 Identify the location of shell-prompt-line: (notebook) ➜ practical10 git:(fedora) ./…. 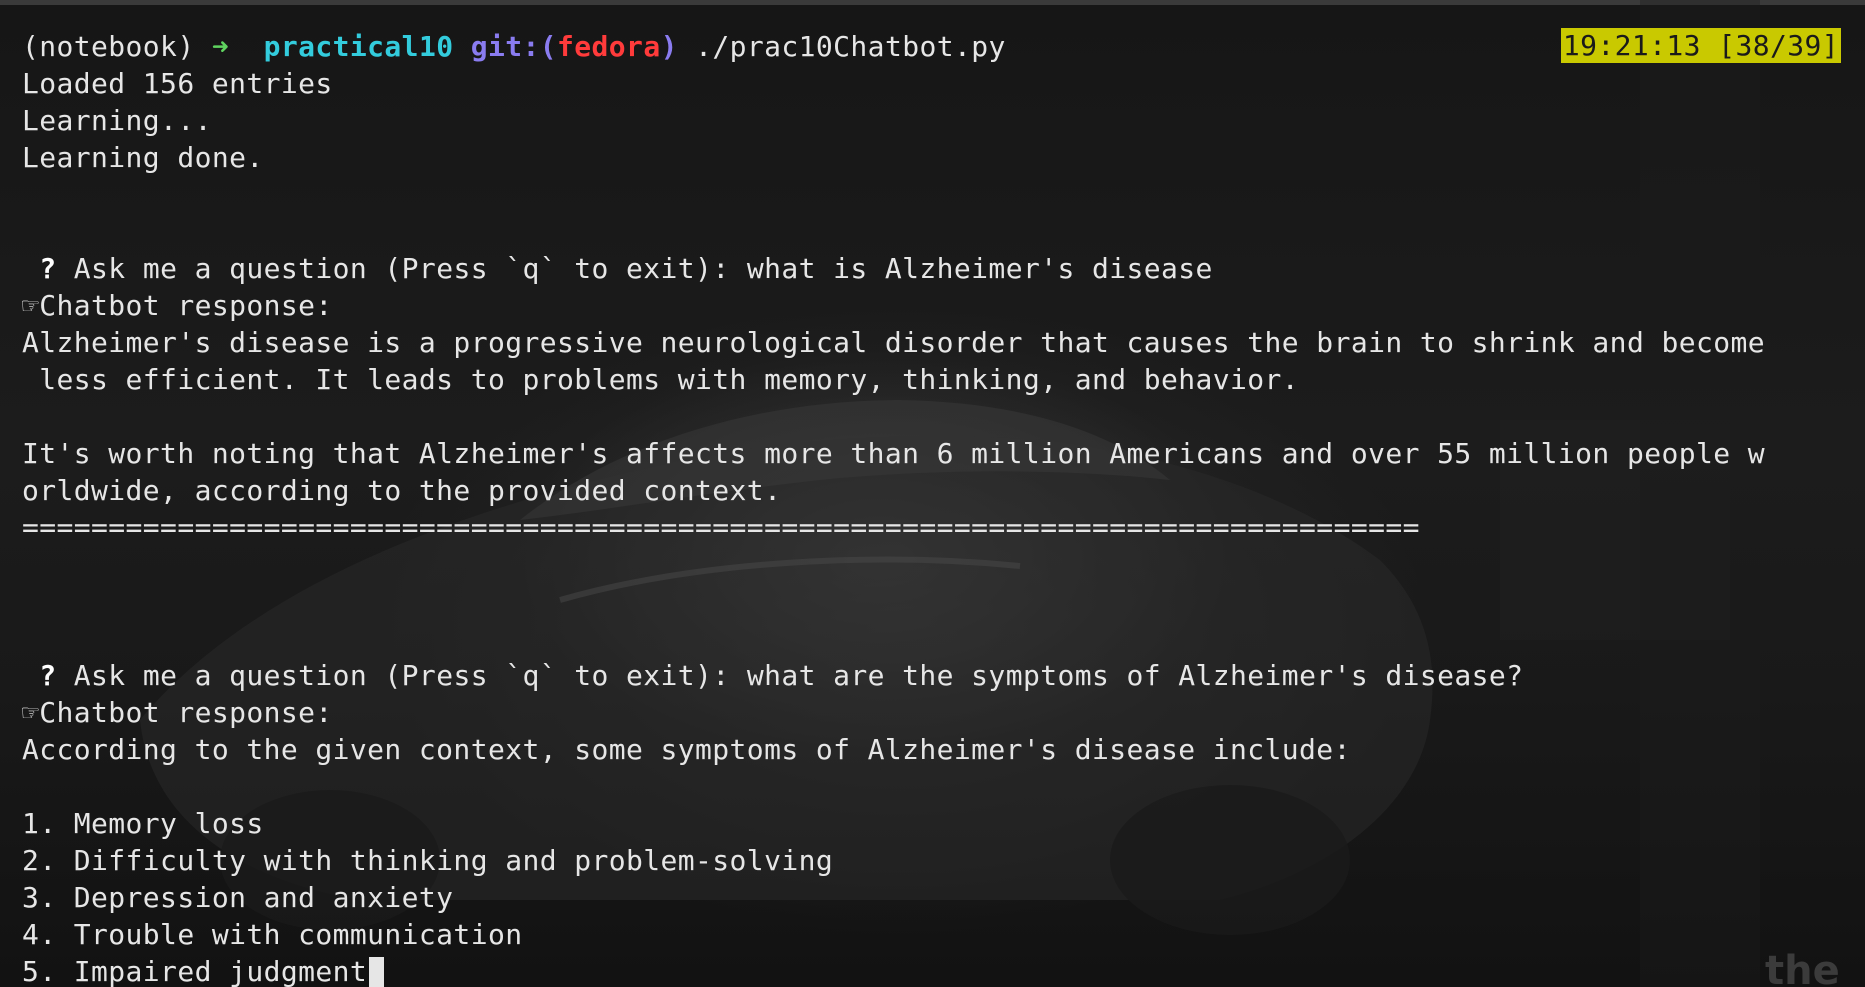
(934, 46).